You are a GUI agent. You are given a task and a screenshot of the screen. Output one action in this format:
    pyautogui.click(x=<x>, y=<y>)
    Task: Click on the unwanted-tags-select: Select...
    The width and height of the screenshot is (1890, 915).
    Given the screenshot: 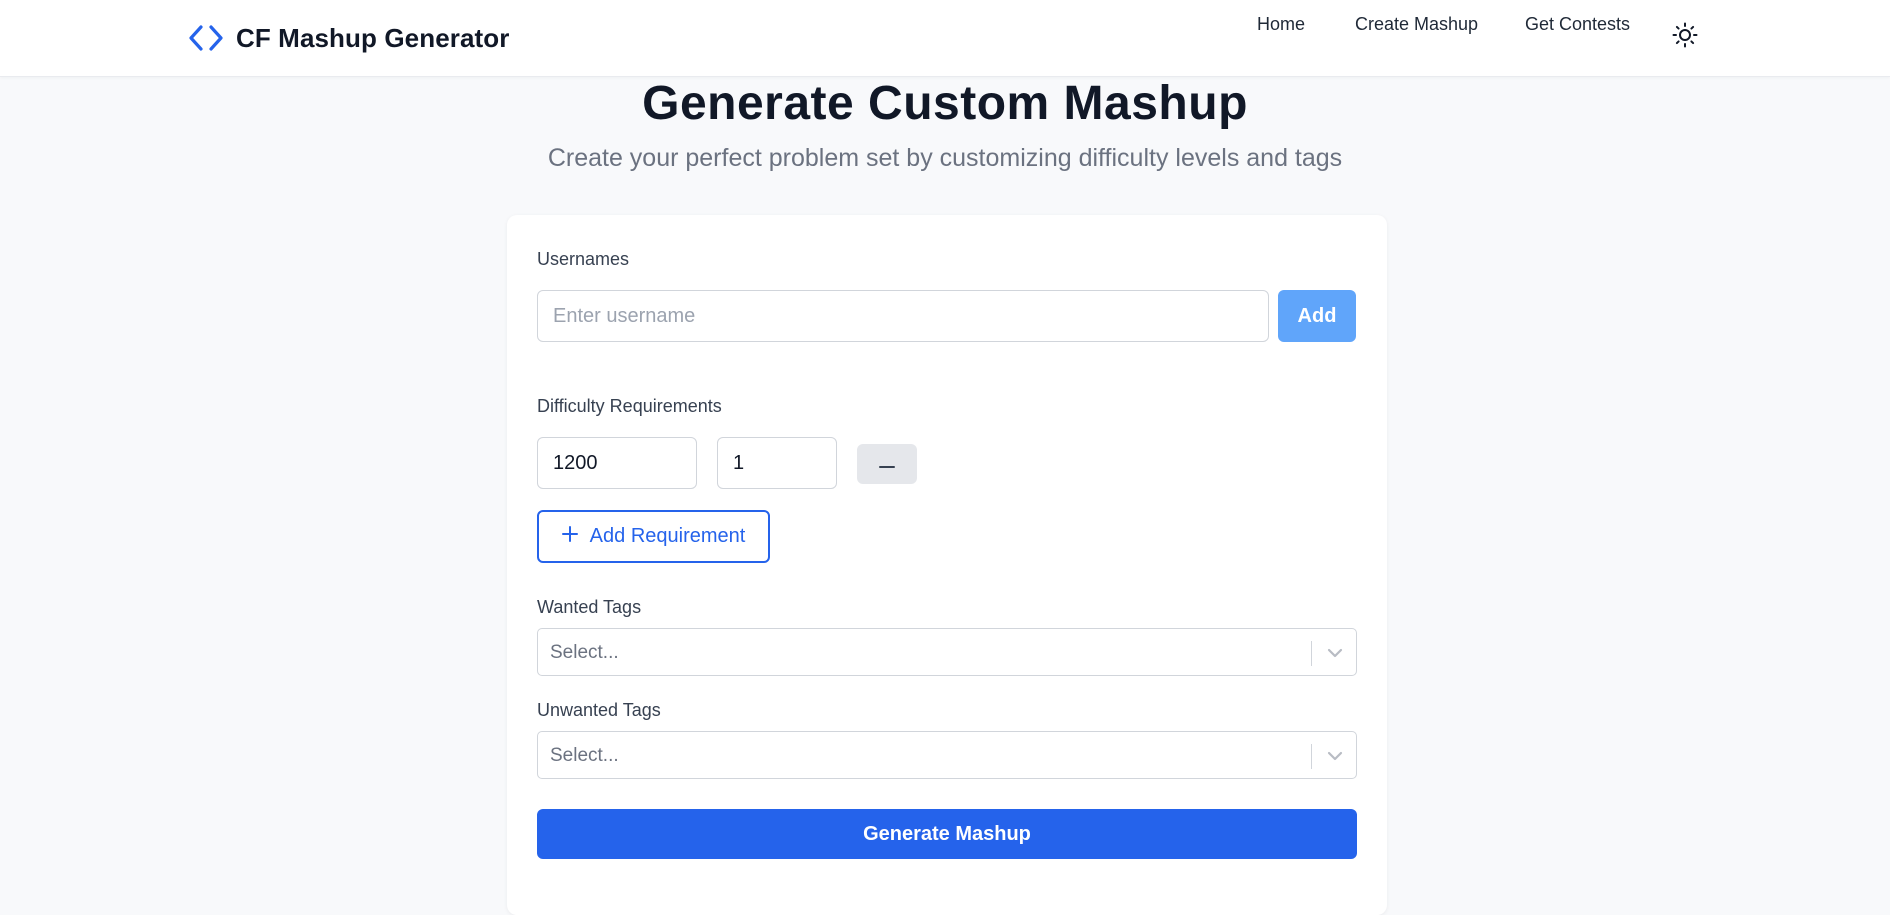 What is the action you would take?
    pyautogui.click(x=947, y=755)
    